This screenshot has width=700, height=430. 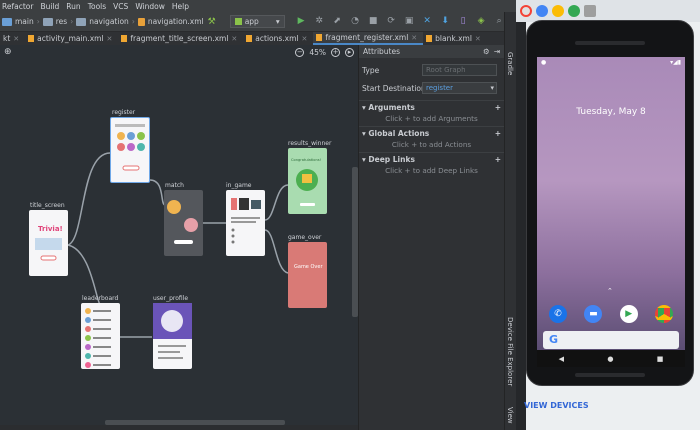 What do you see at coordinates (391, 21) in the screenshot?
I see `sync-icon: ⟳` at bounding box center [391, 21].